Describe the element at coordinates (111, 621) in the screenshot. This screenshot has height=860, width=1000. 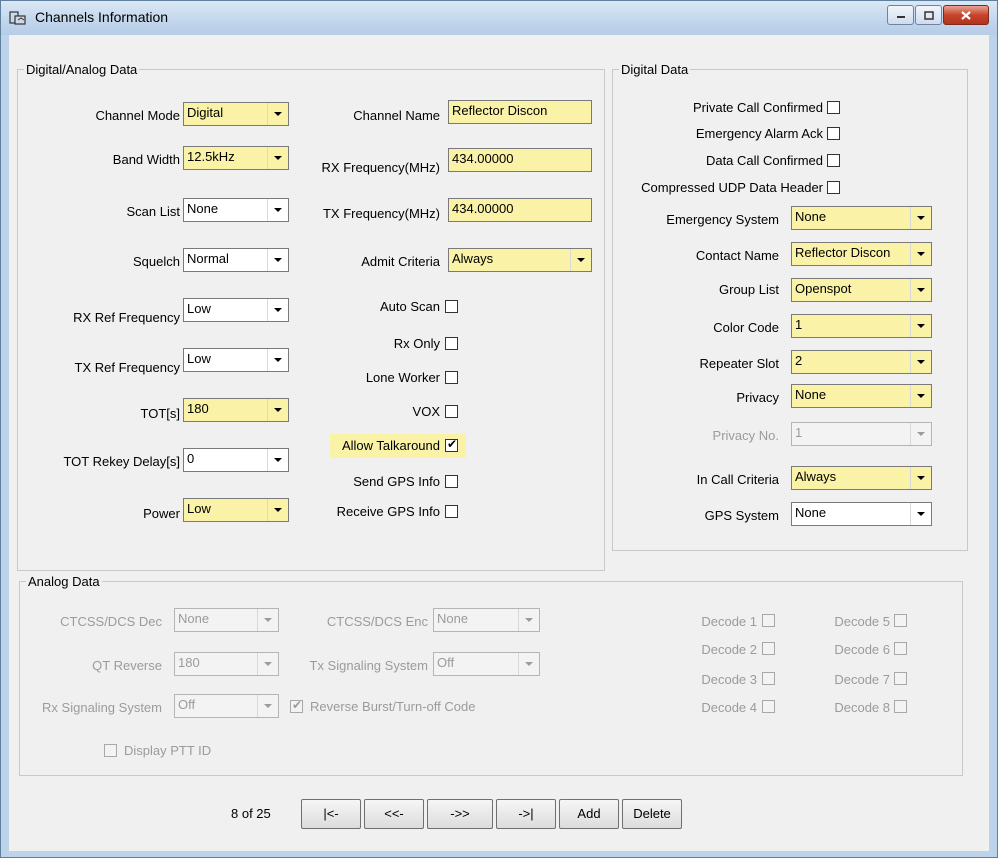
I see `ctcss-dec-label: CTCSS/DCS Dec` at that location.